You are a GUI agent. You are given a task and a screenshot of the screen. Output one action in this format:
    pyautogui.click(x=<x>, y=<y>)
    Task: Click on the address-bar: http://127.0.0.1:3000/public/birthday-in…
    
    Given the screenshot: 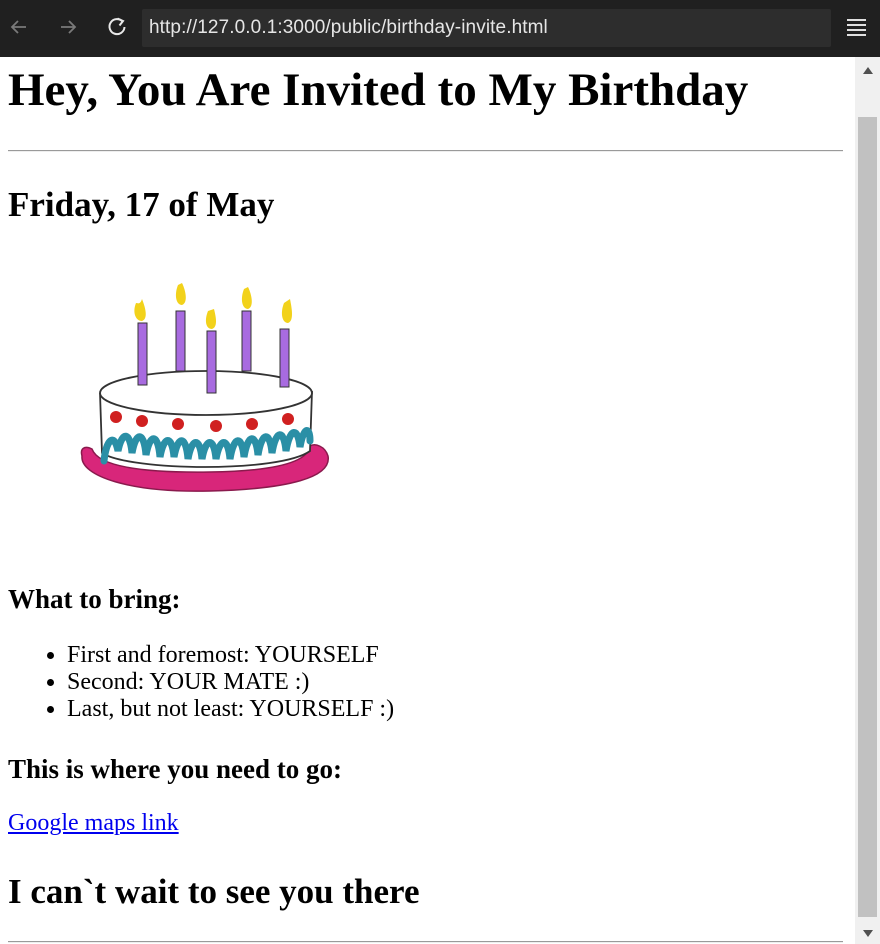 What is the action you would take?
    pyautogui.click(x=486, y=28)
    